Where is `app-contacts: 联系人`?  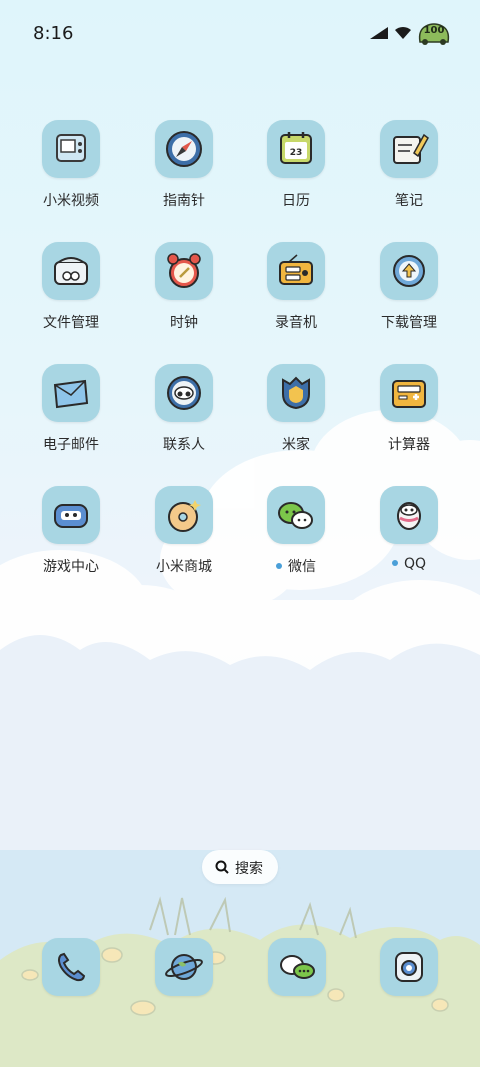 app-contacts: 联系人 is located at coordinates (184, 419).